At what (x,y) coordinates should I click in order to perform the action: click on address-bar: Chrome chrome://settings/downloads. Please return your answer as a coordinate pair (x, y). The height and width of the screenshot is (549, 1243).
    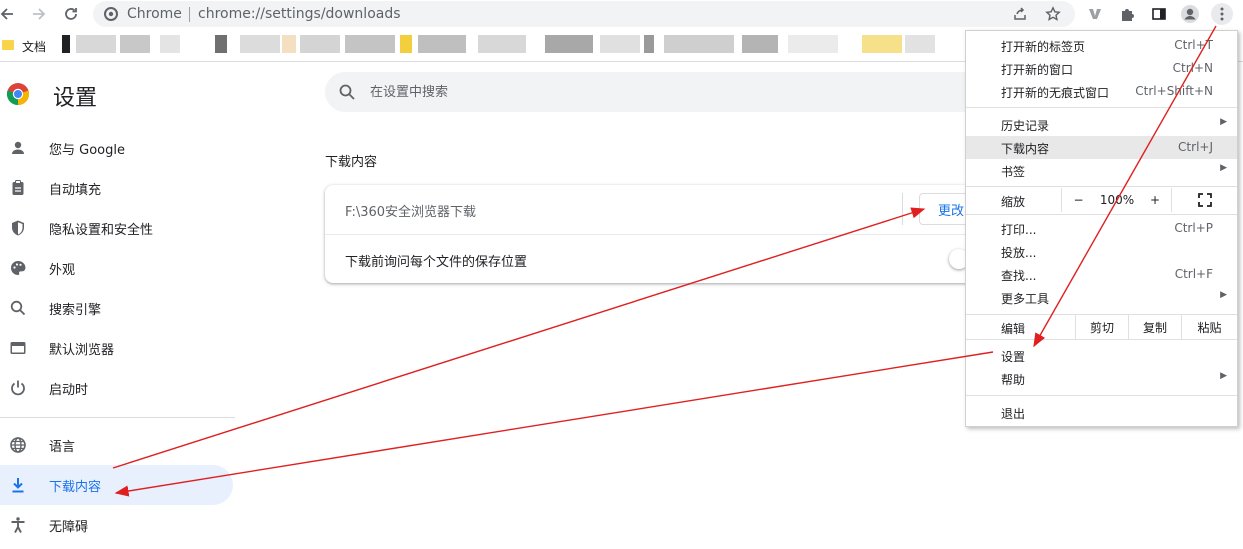
    Looking at the image, I should click on (584, 14).